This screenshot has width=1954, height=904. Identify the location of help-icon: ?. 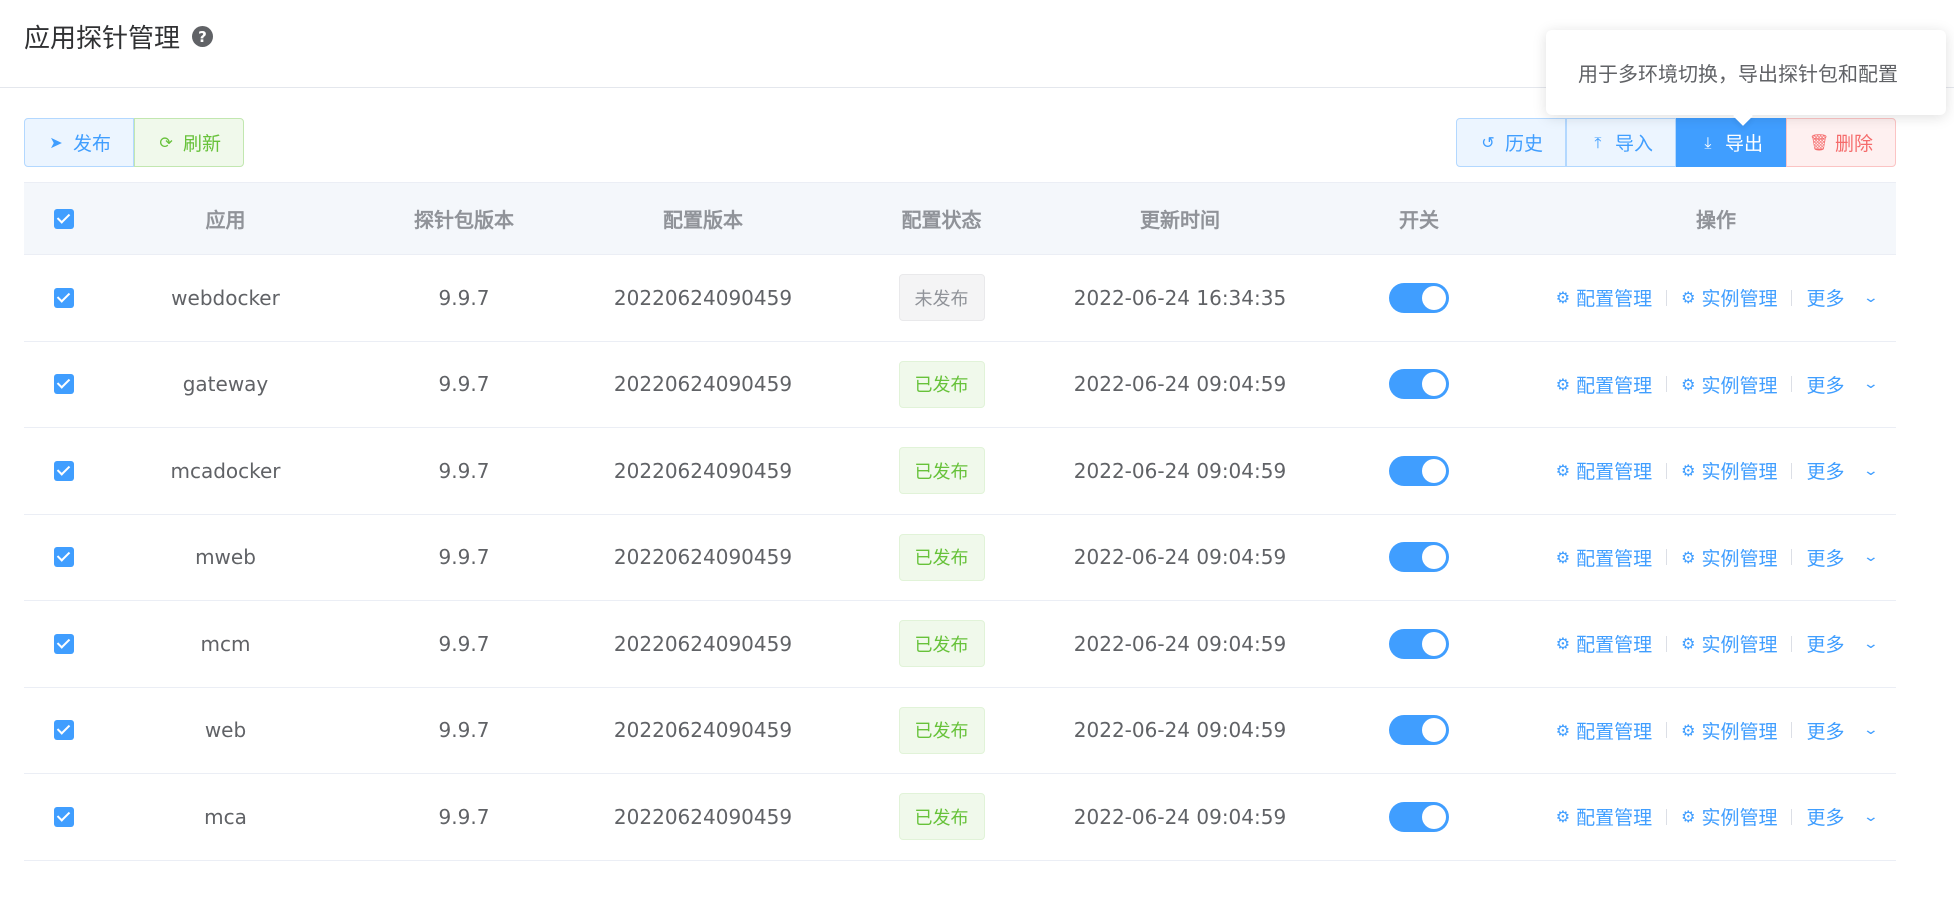
(203, 36).